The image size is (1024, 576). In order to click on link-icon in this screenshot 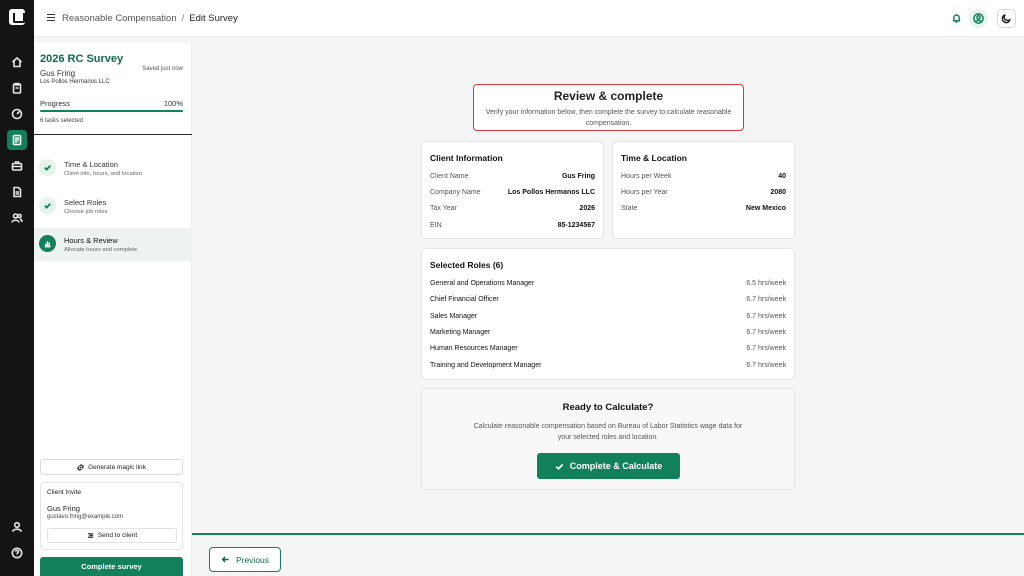, I will do `click(80, 467)`.